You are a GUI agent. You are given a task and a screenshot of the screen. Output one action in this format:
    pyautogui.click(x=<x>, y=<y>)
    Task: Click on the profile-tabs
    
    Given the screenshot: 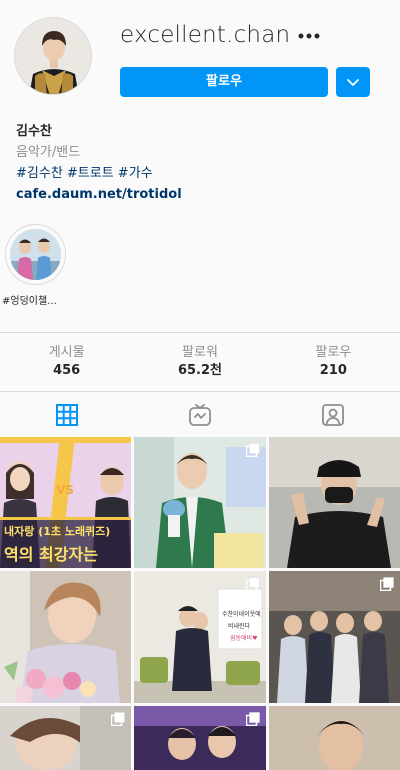 What is the action you would take?
    pyautogui.click(x=200, y=414)
    